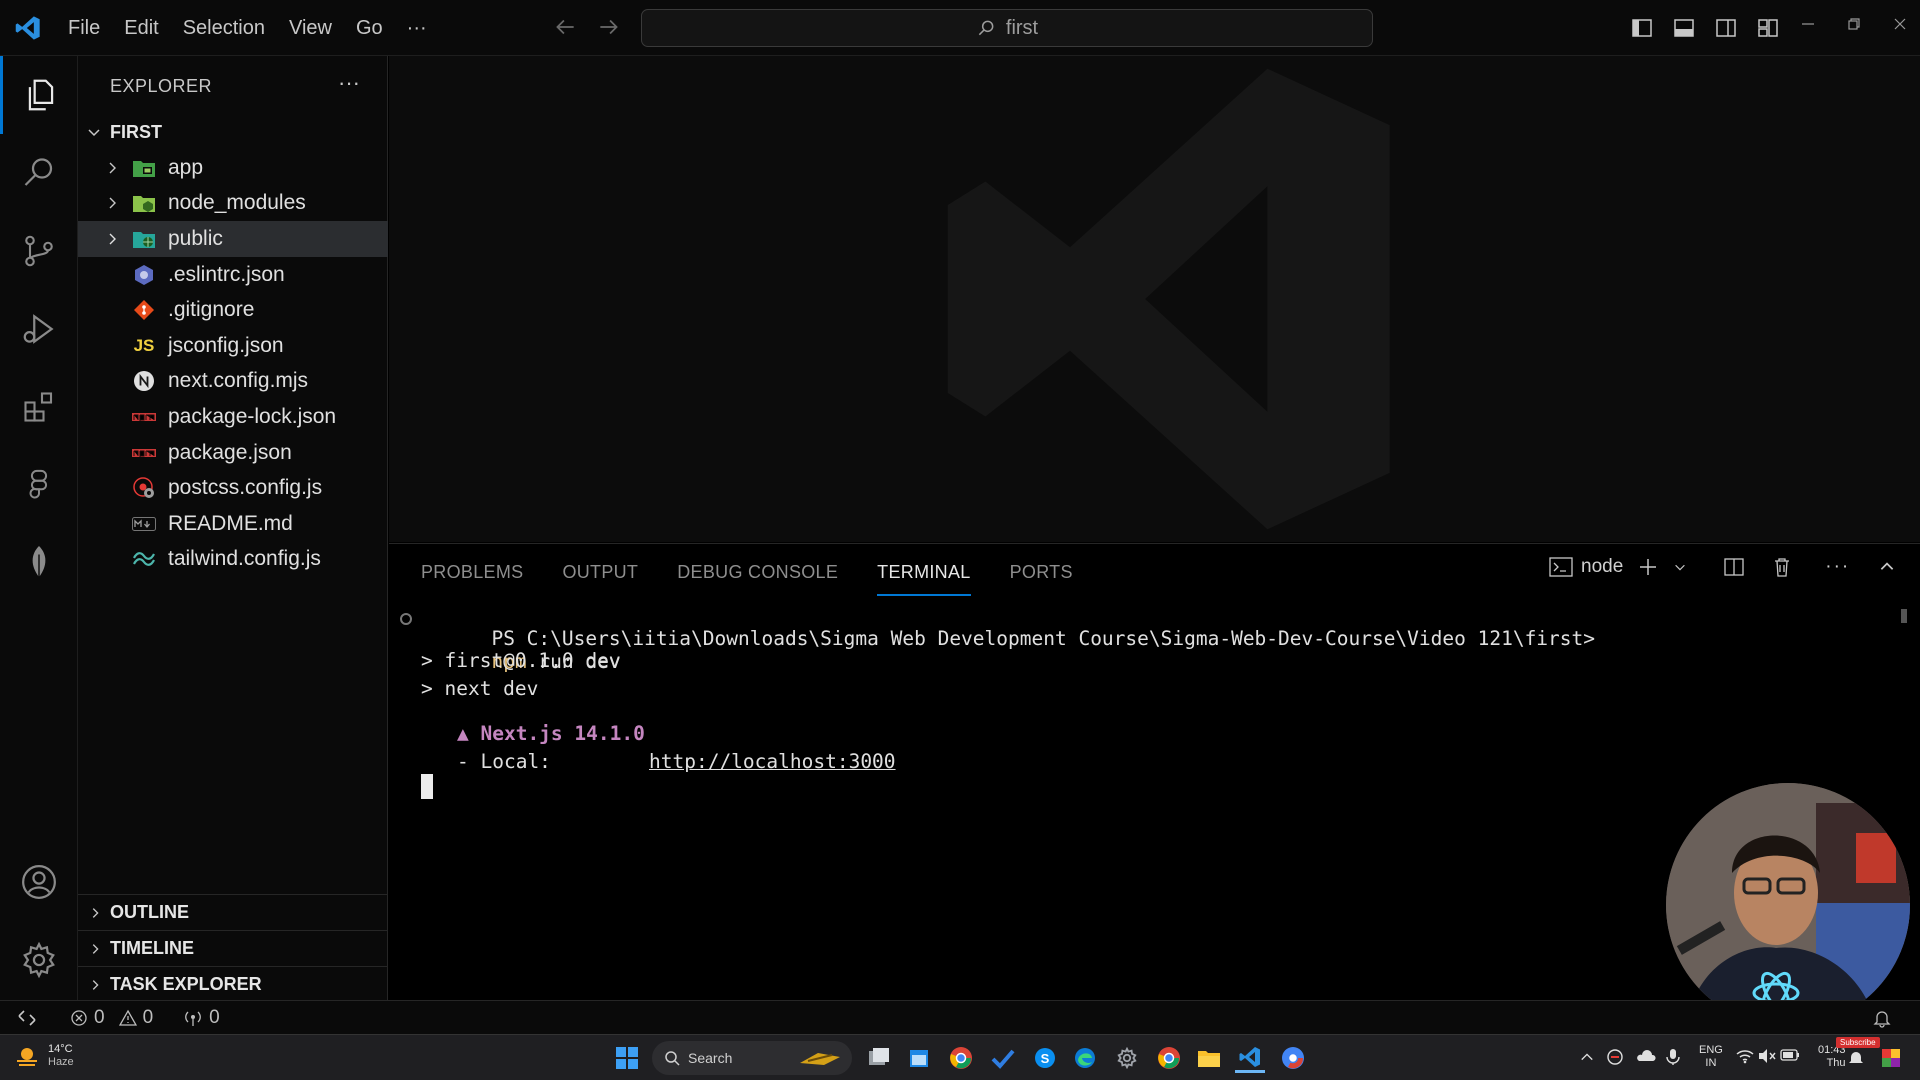 The image size is (1920, 1080). What do you see at coordinates (879, 1058) in the screenshot?
I see `task-view-icon` at bounding box center [879, 1058].